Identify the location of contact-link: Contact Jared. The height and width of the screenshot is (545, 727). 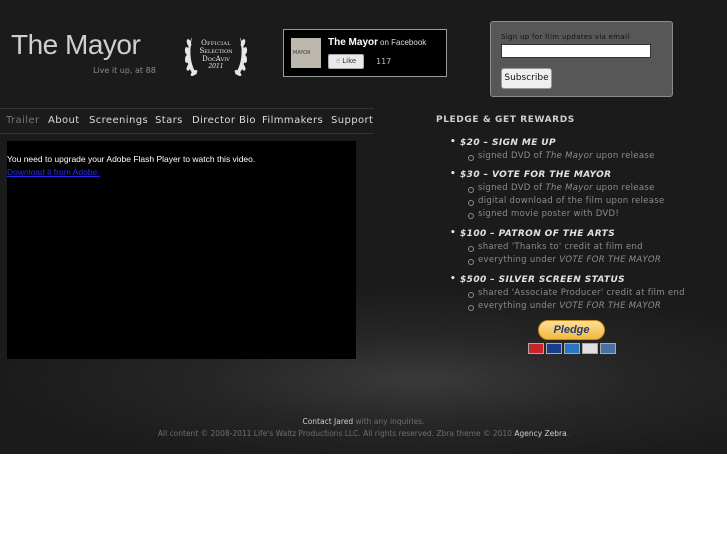
(327, 421).